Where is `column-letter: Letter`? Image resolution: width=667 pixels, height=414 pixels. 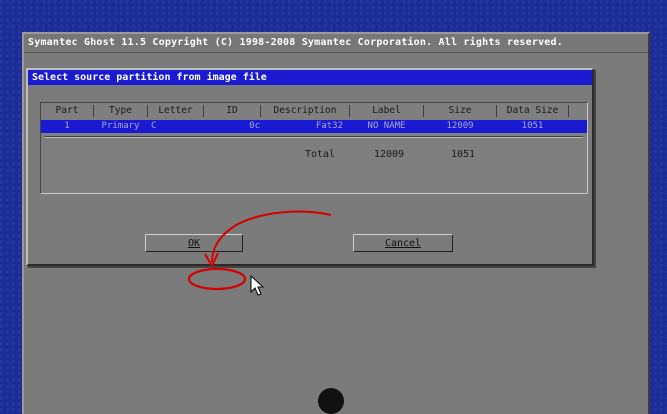
column-letter: Letter is located at coordinates (176, 111).